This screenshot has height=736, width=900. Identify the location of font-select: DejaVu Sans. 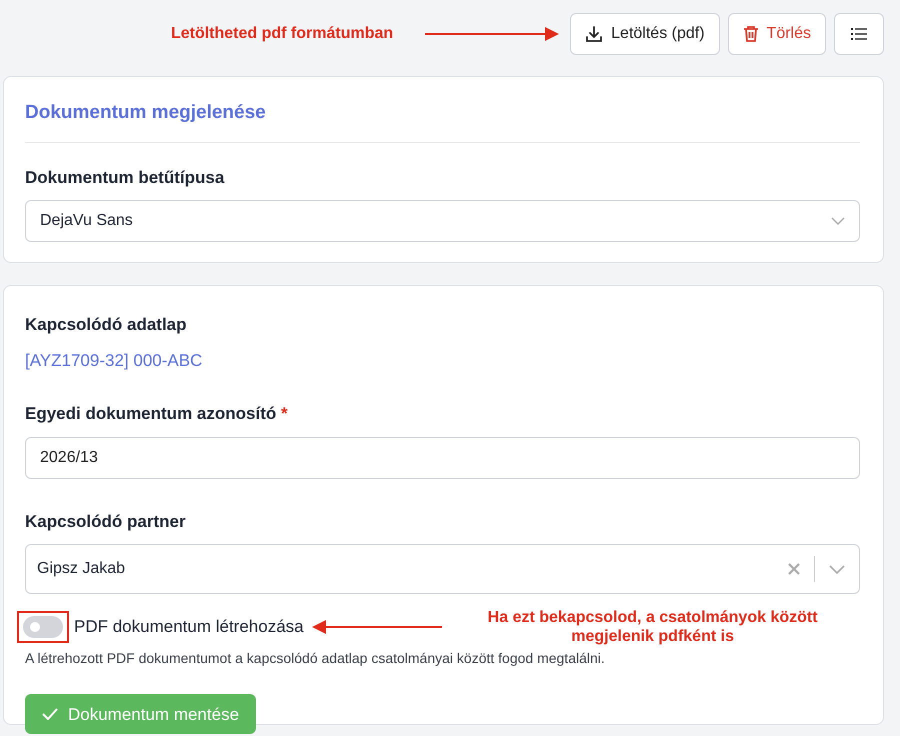
(442, 221).